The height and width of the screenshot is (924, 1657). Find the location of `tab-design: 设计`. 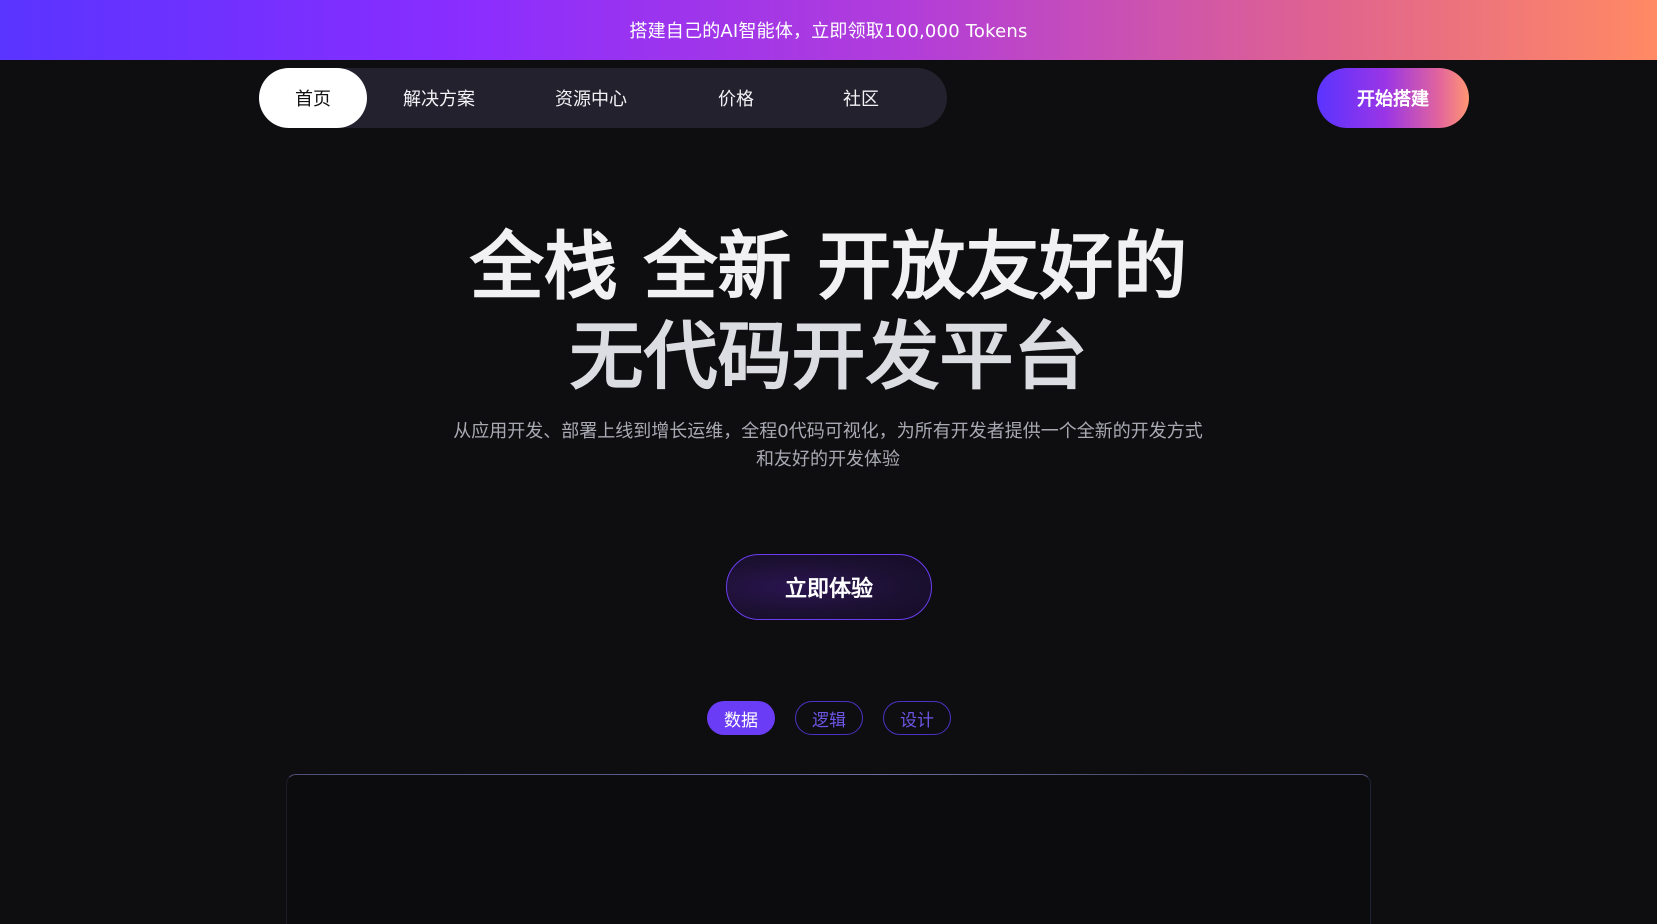

tab-design: 设计 is located at coordinates (917, 718).